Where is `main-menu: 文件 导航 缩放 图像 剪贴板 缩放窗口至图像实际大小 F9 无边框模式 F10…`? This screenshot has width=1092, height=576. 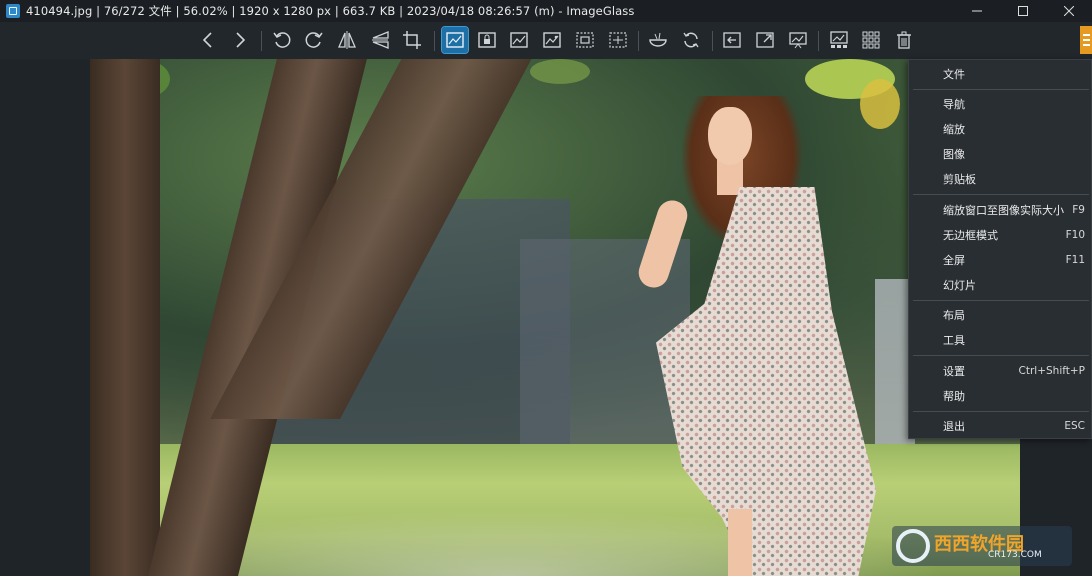 main-menu: 文件 导航 缩放 图像 剪贴板 缩放窗口至图像实际大小 F9 无边框模式 F10… is located at coordinates (1000, 249).